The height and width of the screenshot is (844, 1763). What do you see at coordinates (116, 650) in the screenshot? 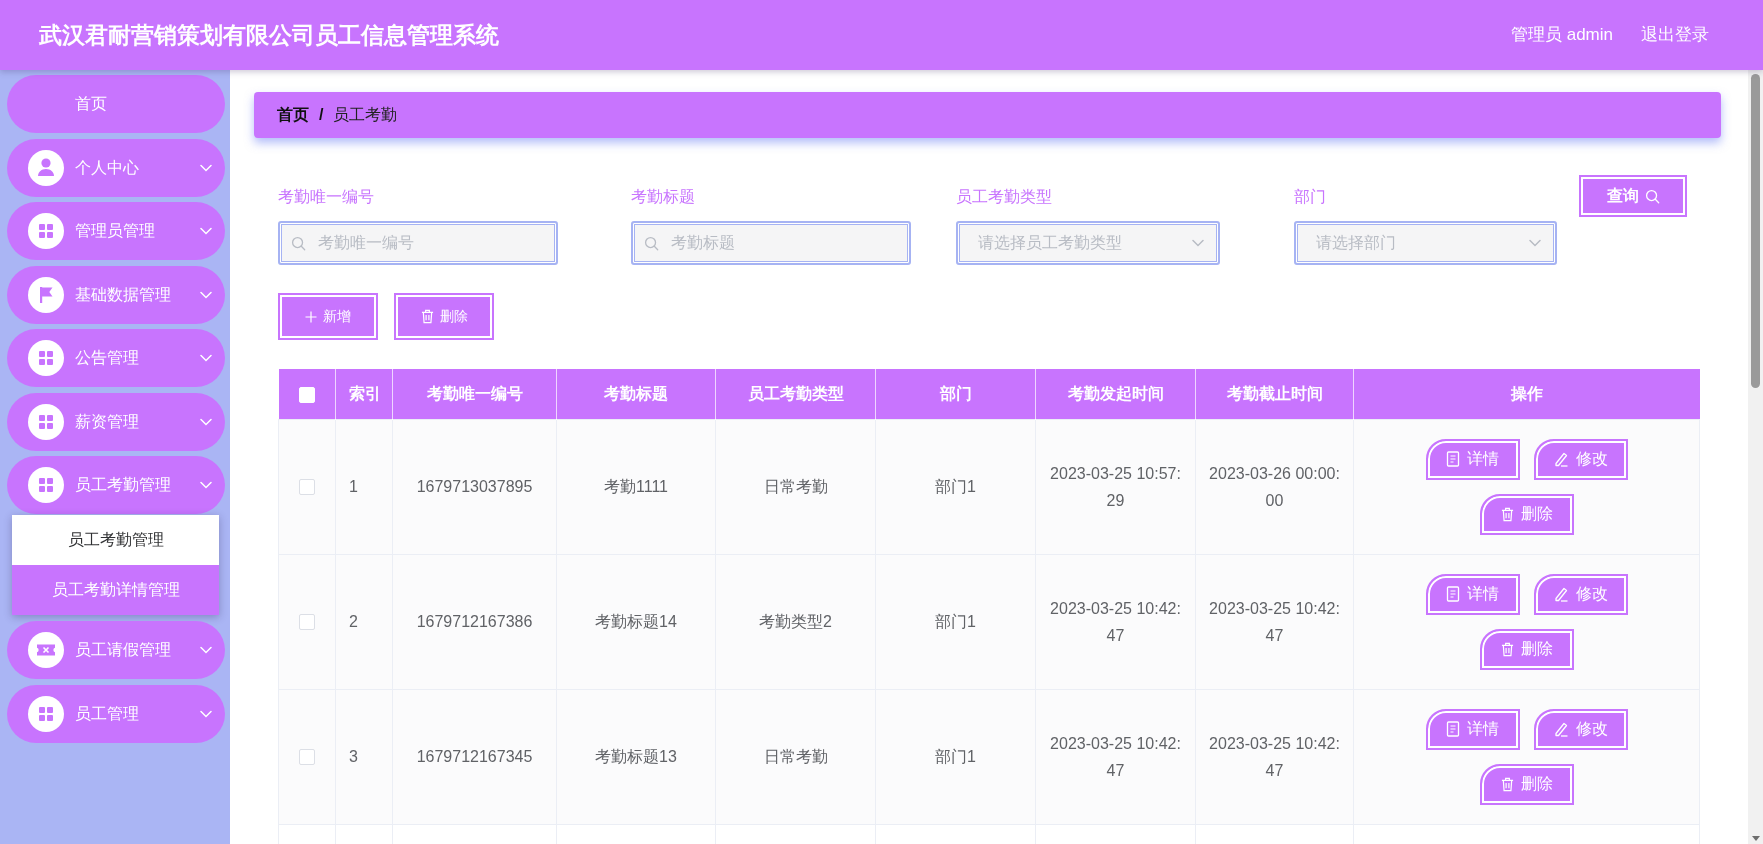
I see `sidebar-menu-item: 员工请假管理` at bounding box center [116, 650].